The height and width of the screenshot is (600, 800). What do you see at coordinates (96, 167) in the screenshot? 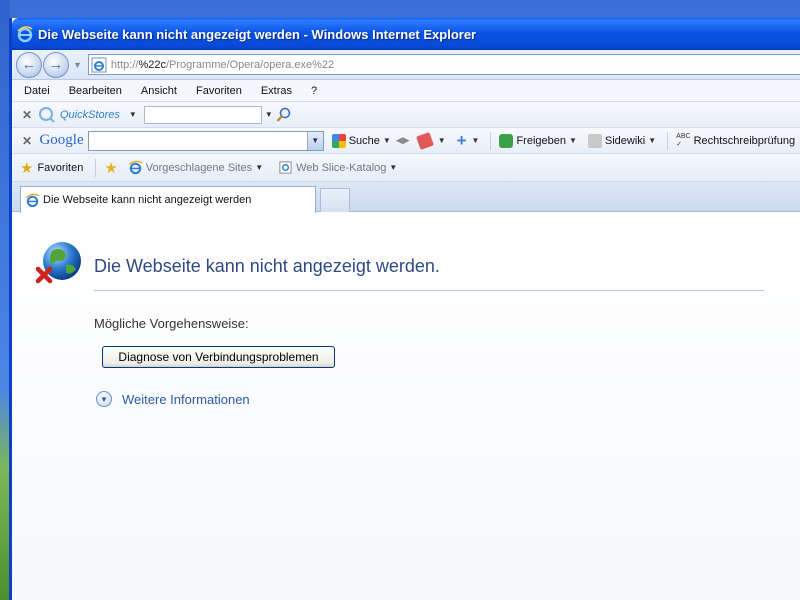
I see `favorites-separator` at bounding box center [96, 167].